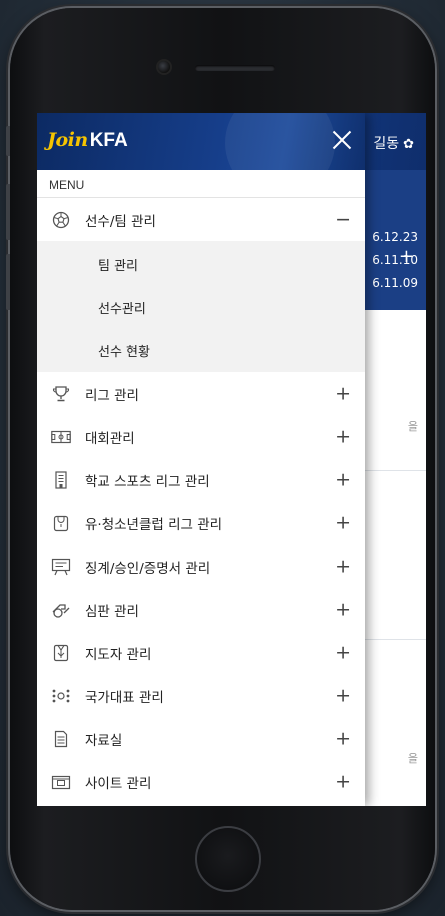 This screenshot has width=445, height=916. Describe the element at coordinates (235, 68) in the screenshot. I see `earpiece-speaker` at that location.